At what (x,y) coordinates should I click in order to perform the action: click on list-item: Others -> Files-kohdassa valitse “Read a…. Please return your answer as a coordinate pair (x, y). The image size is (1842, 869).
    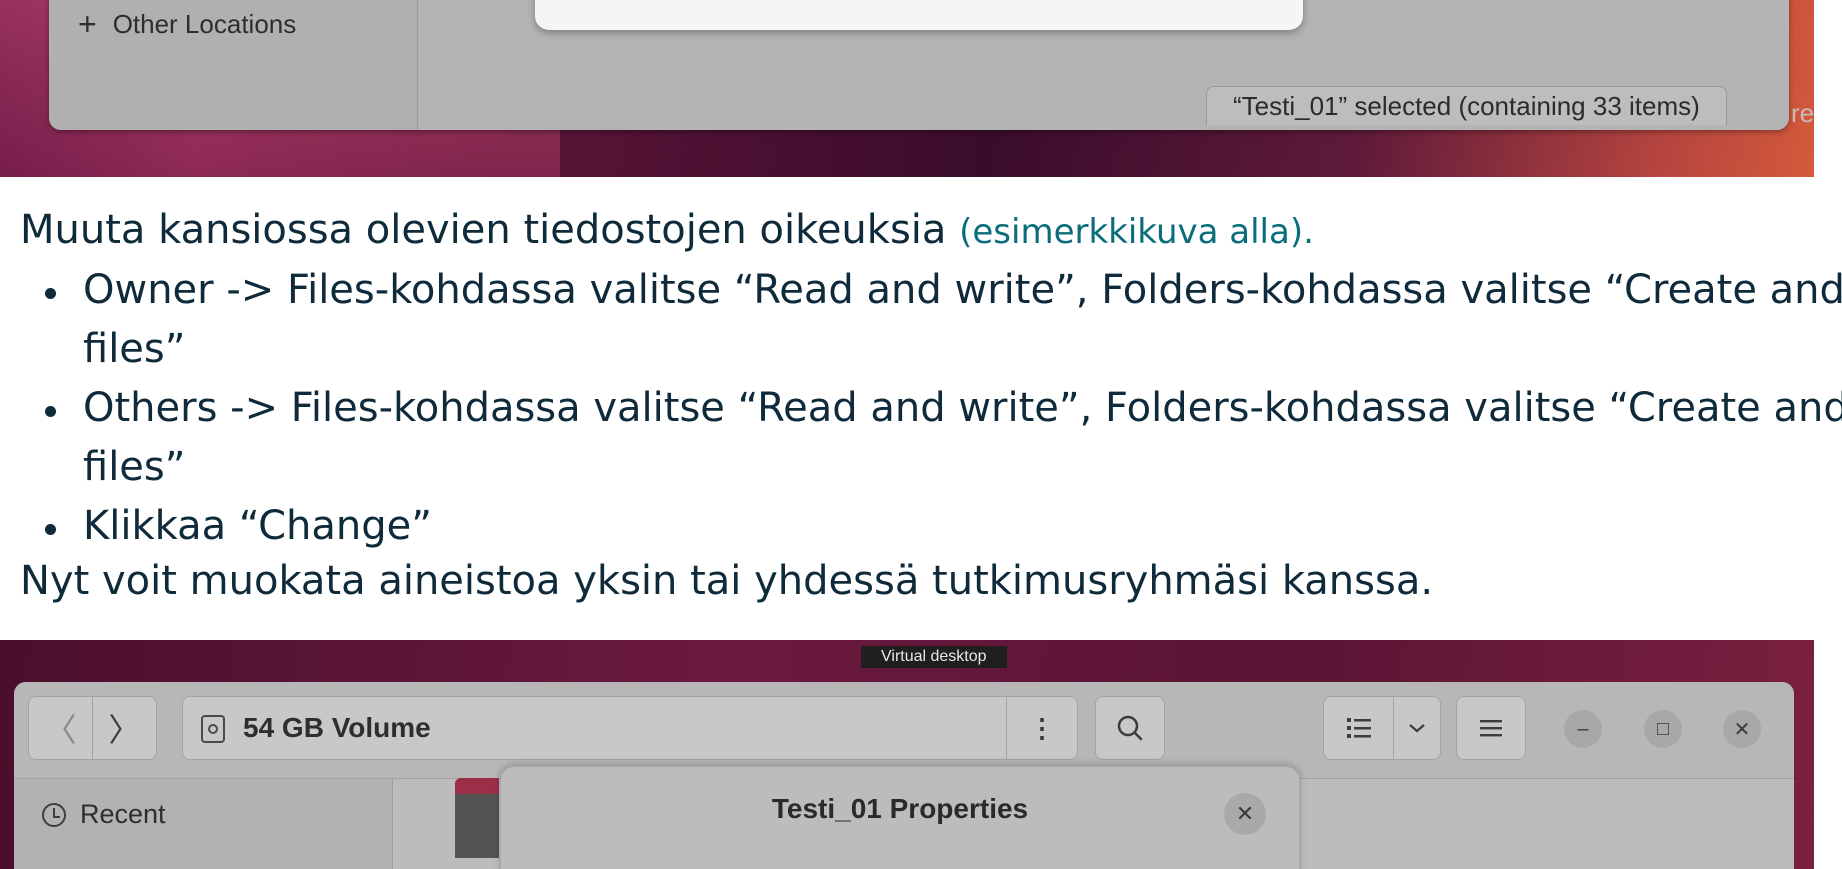
    Looking at the image, I should click on (921, 438).